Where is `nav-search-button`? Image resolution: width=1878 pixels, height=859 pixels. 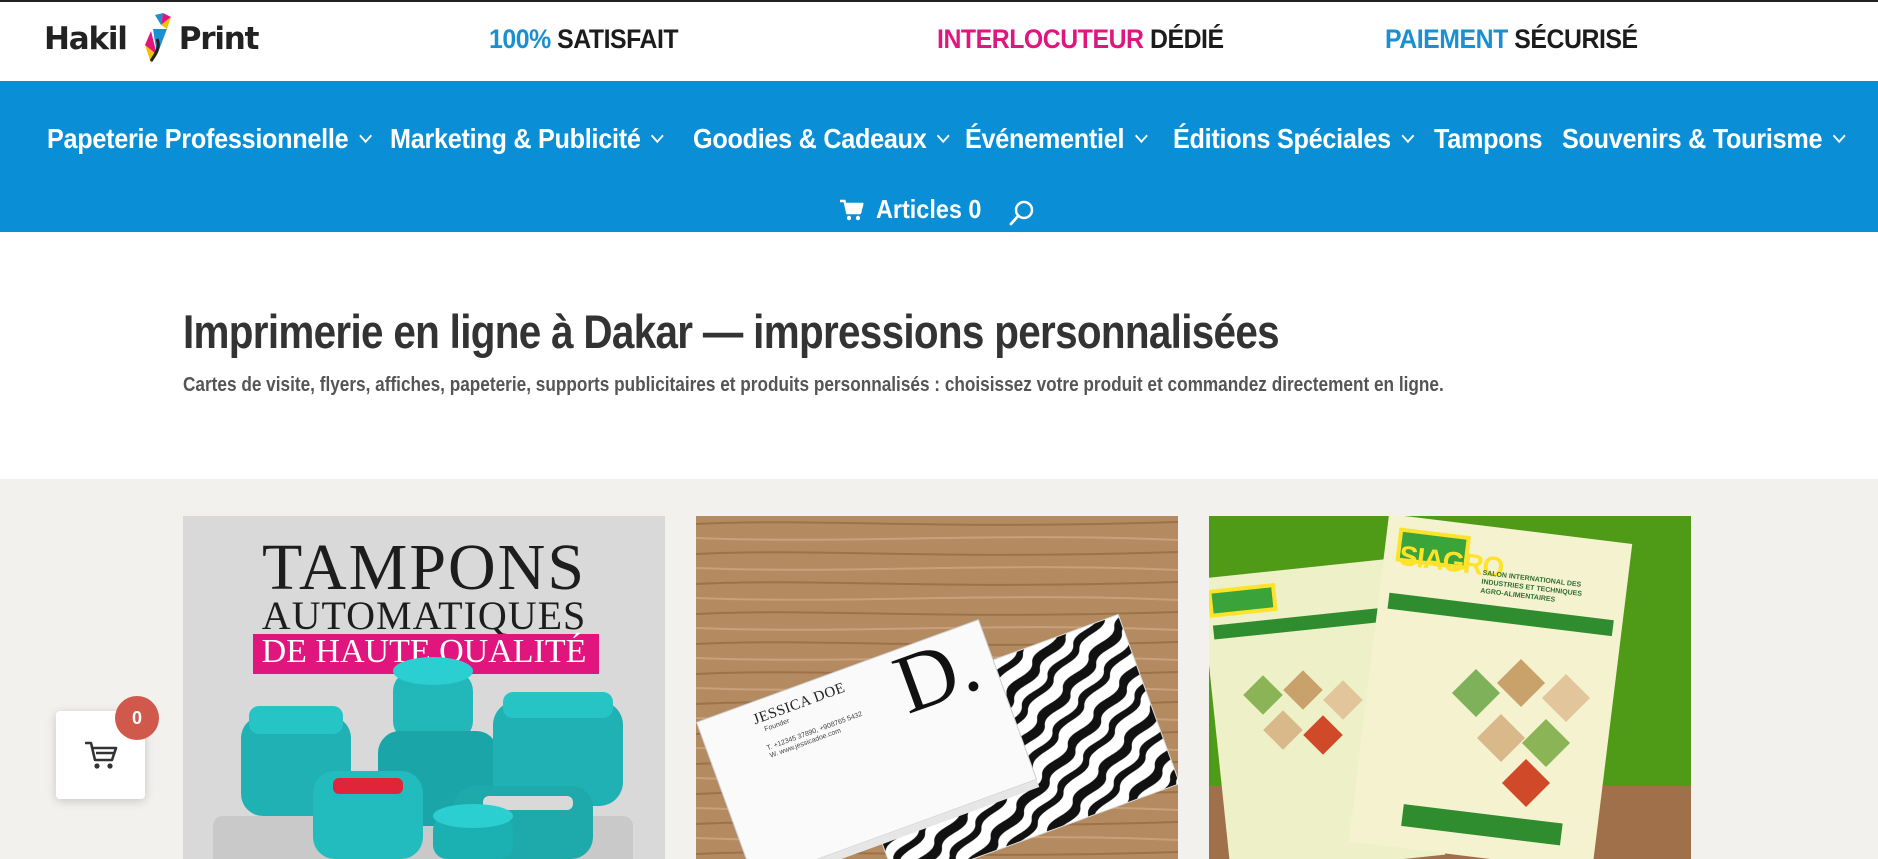
nav-search-button is located at coordinates (1022, 215).